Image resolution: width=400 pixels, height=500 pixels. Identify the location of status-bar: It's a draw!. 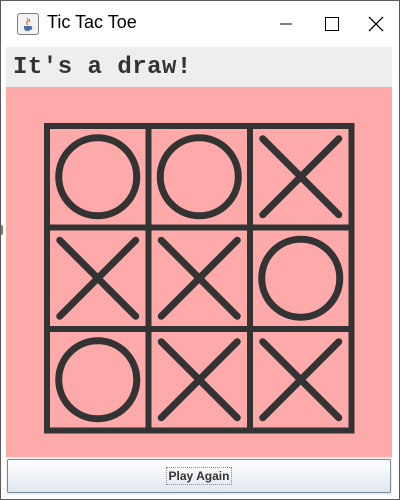
(199, 67).